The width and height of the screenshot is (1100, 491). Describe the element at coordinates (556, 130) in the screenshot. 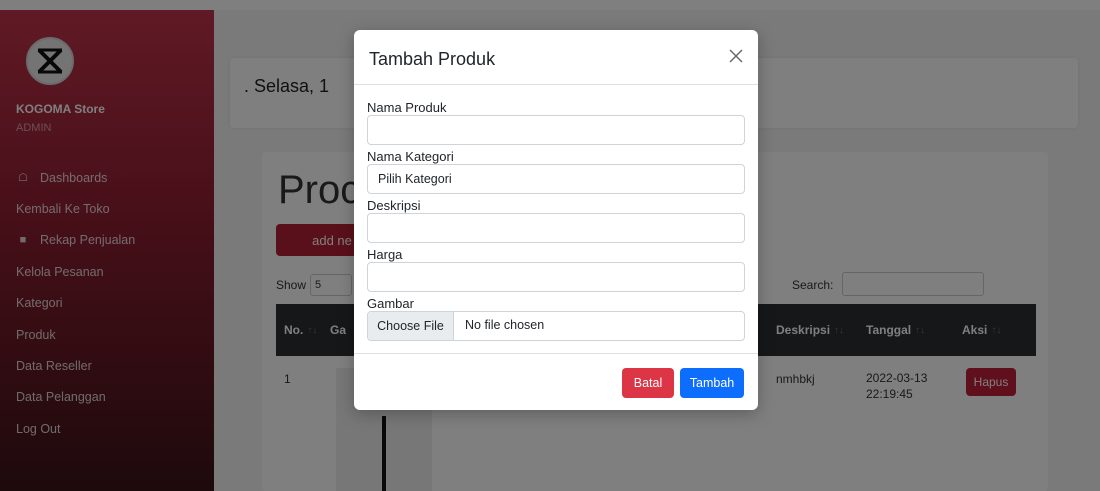

I see `nama-produk-input` at that location.